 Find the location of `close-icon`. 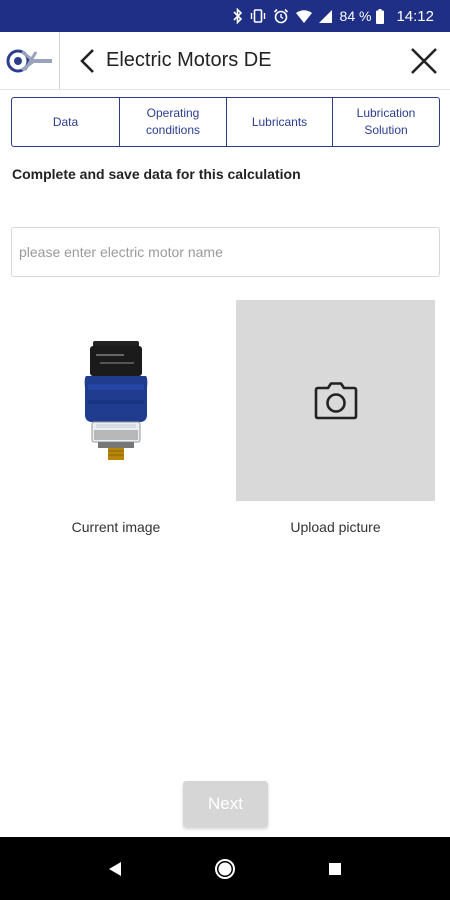

close-icon is located at coordinates (424, 60).